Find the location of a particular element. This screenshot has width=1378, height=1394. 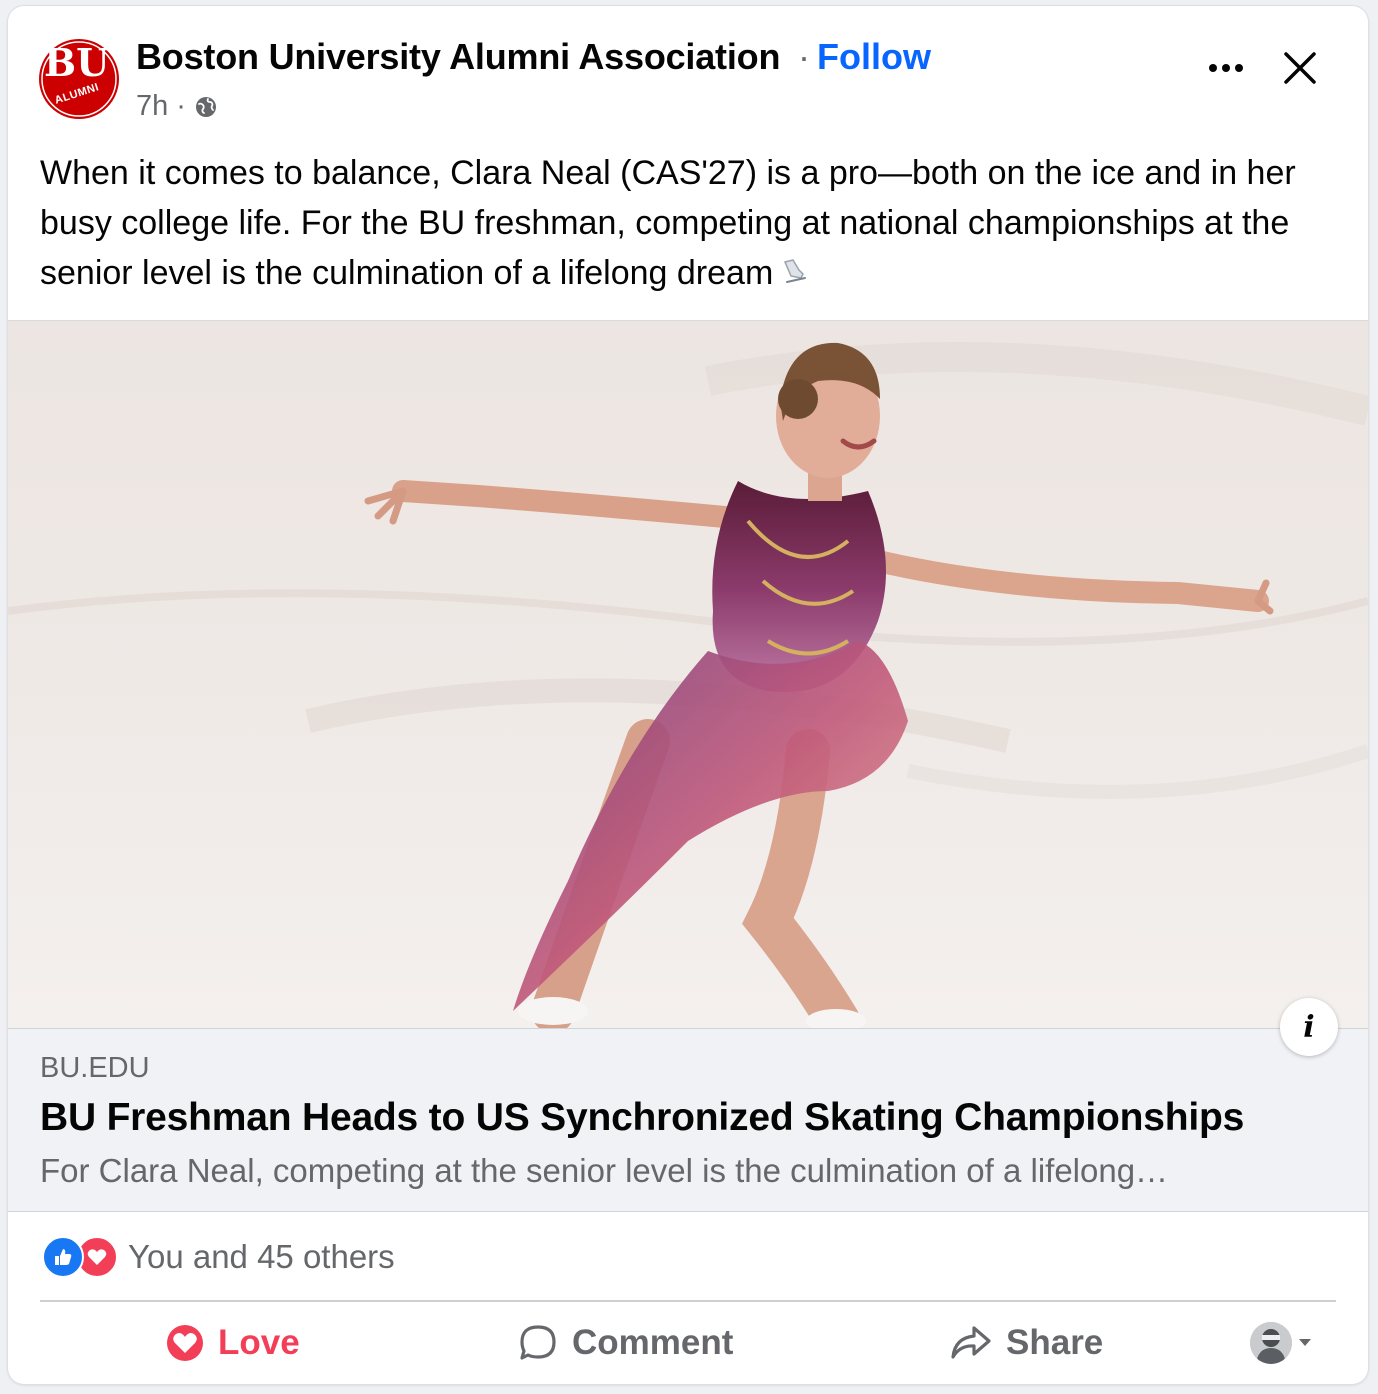

follow-button: Follow is located at coordinates (874, 57).